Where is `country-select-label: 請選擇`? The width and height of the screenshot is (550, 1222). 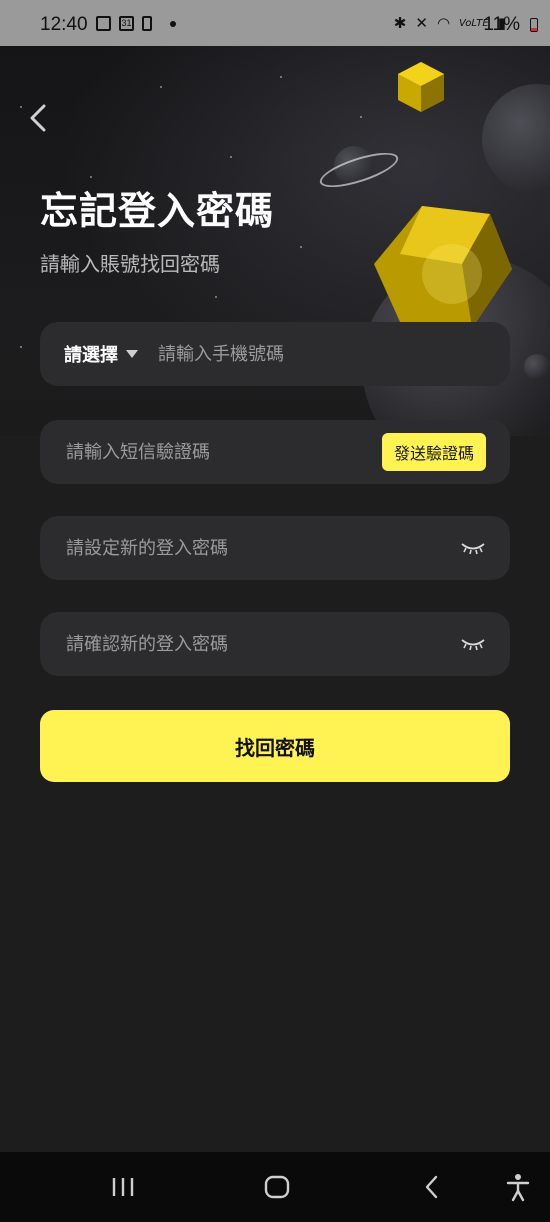
country-select-label: 請選擇 is located at coordinates (91, 355).